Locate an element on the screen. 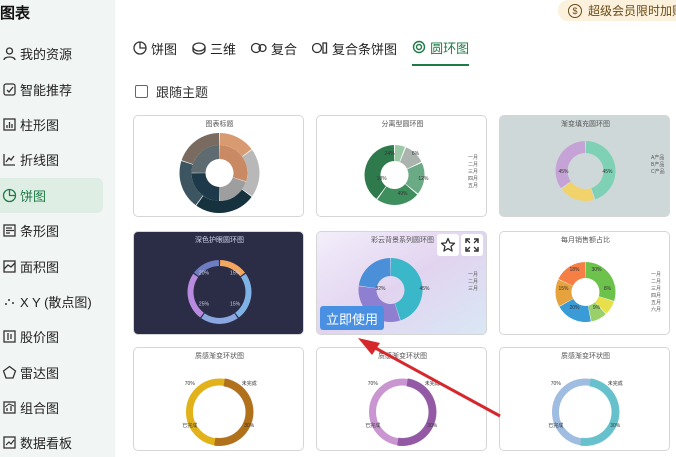 The height and width of the screenshot is (457, 676). sidebar-item: 柱形图 is located at coordinates (57, 124).